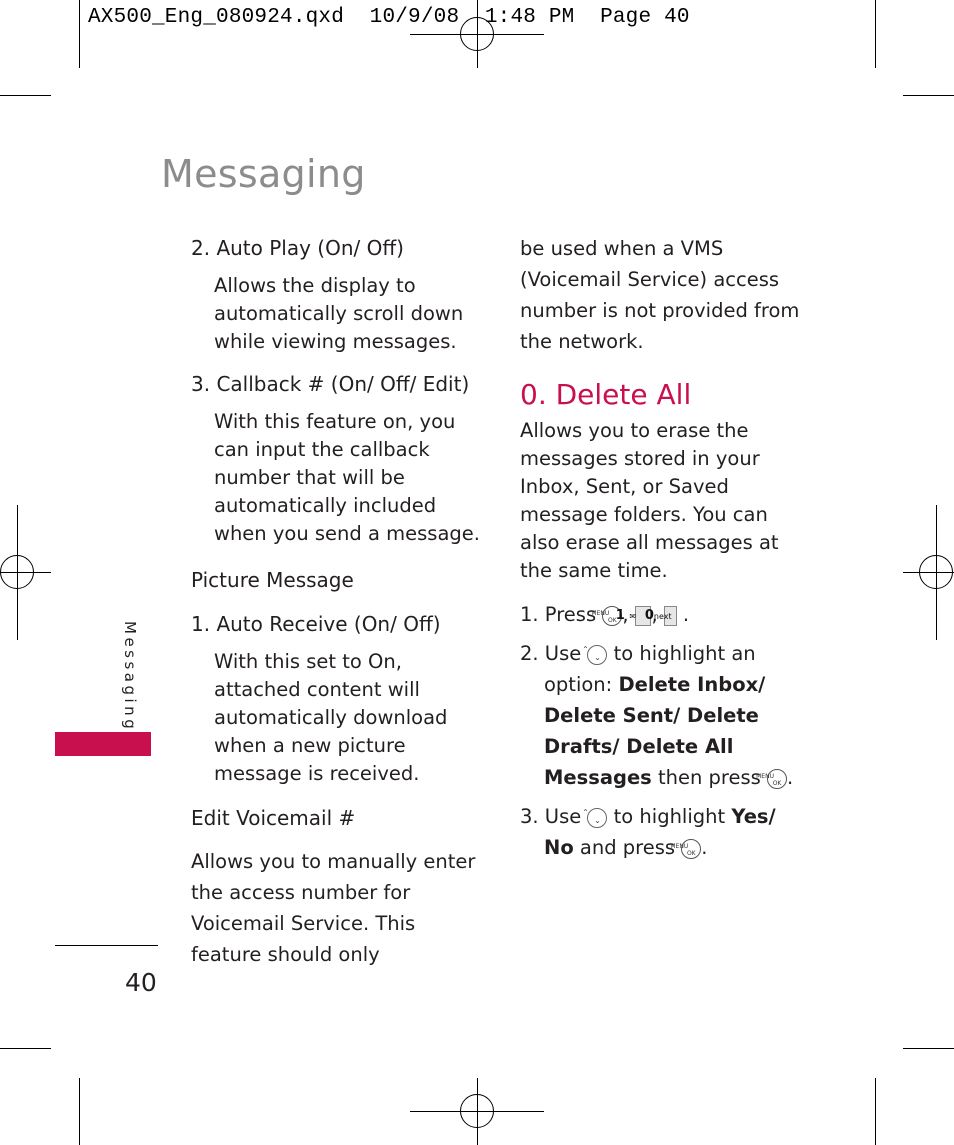 Image resolution: width=954 pixels, height=1145 pixels. I want to click on side-tab-bar, so click(103, 744).